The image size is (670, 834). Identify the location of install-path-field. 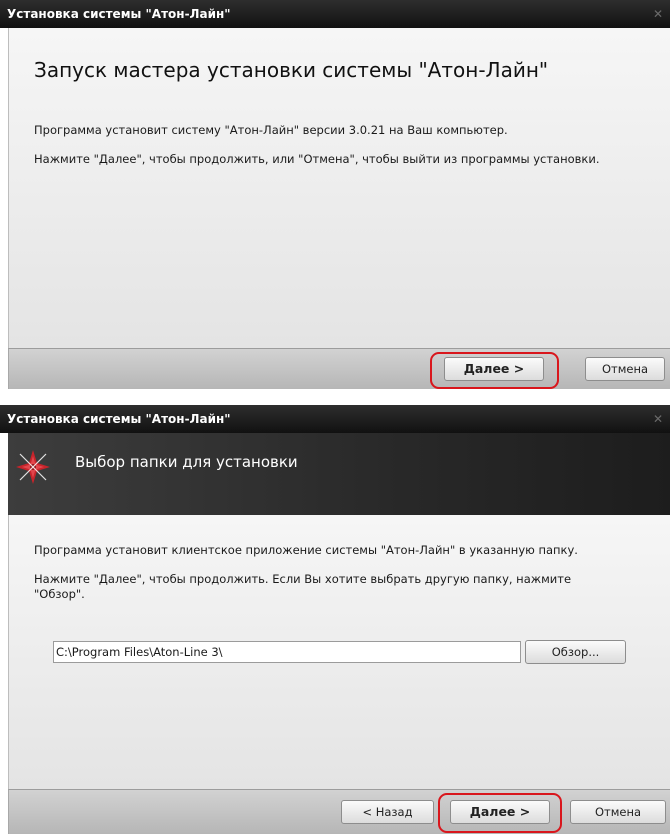
(287, 652).